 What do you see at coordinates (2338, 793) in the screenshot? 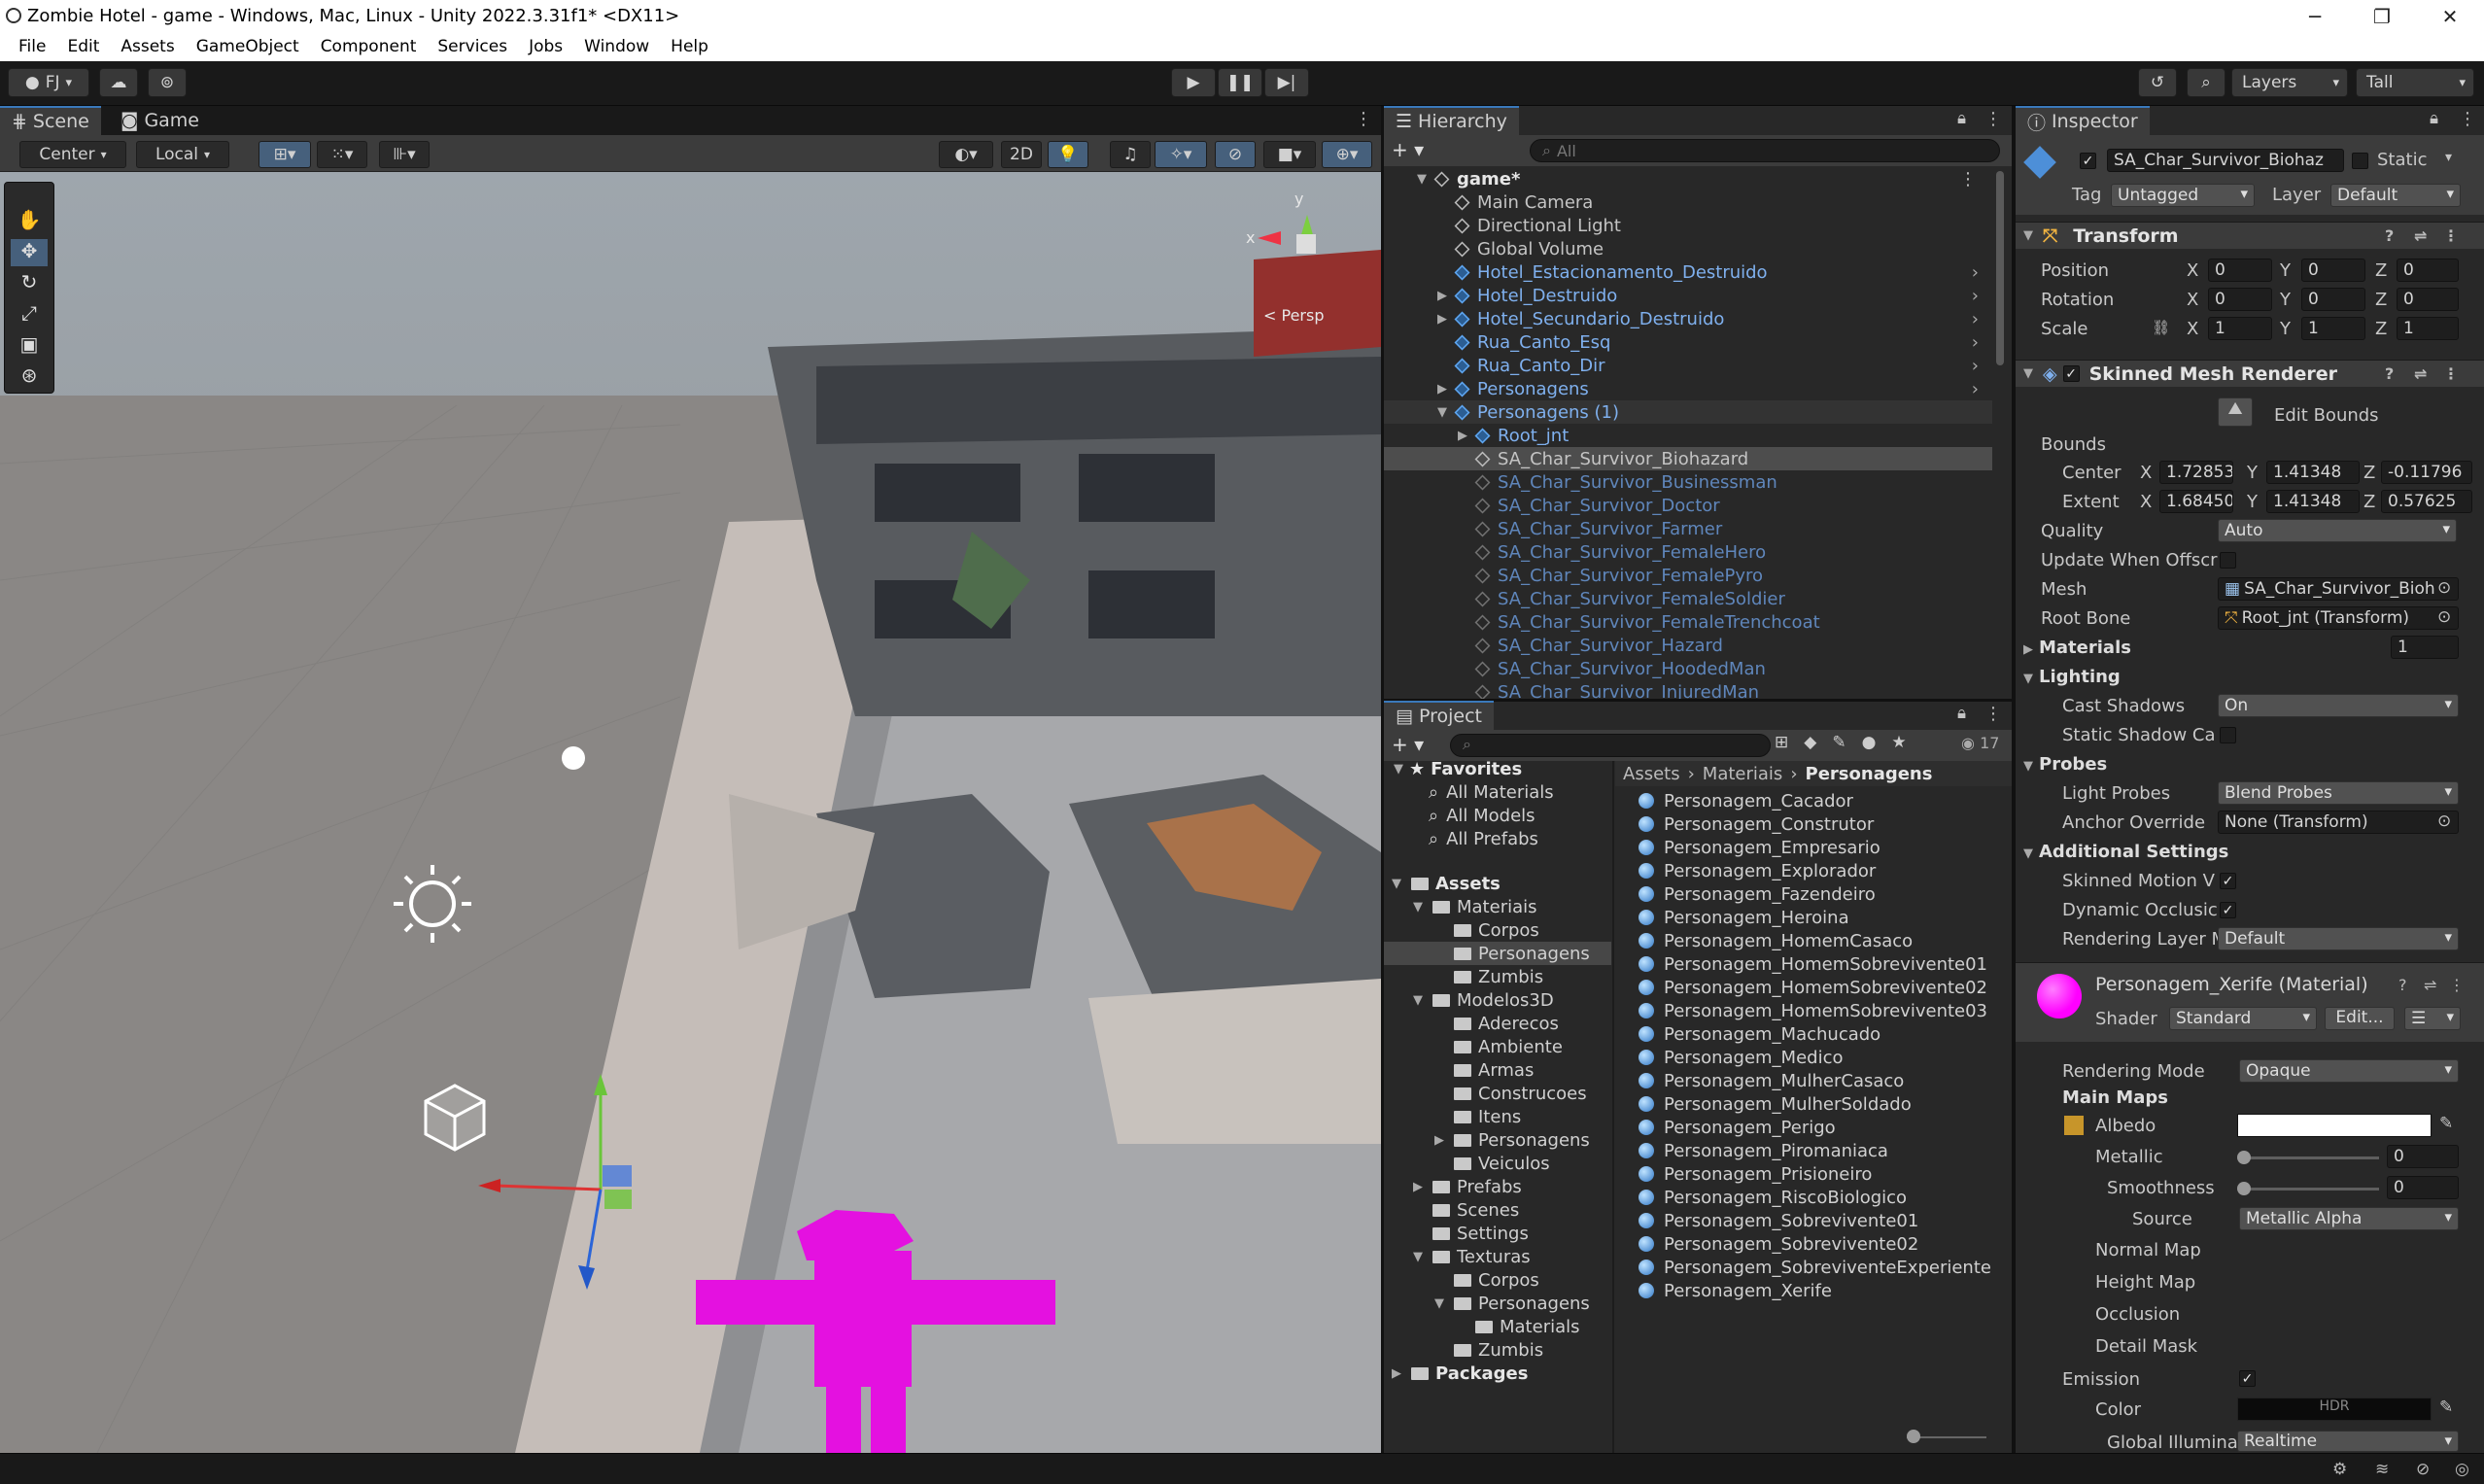
I see `light-probes-dropdown: Blend Probes` at bounding box center [2338, 793].